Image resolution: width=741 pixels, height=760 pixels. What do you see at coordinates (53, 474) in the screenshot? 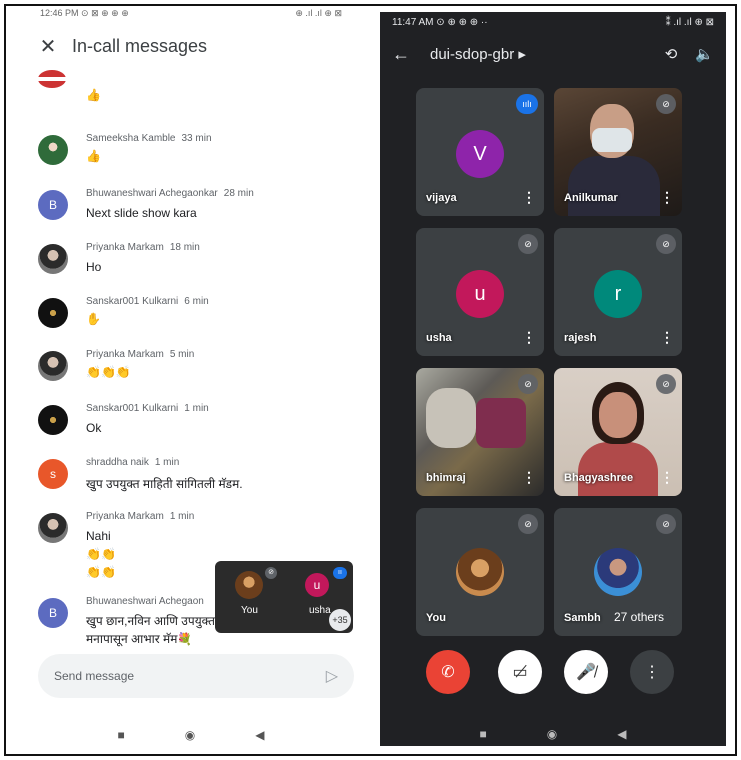
I see `avatar: s` at bounding box center [53, 474].